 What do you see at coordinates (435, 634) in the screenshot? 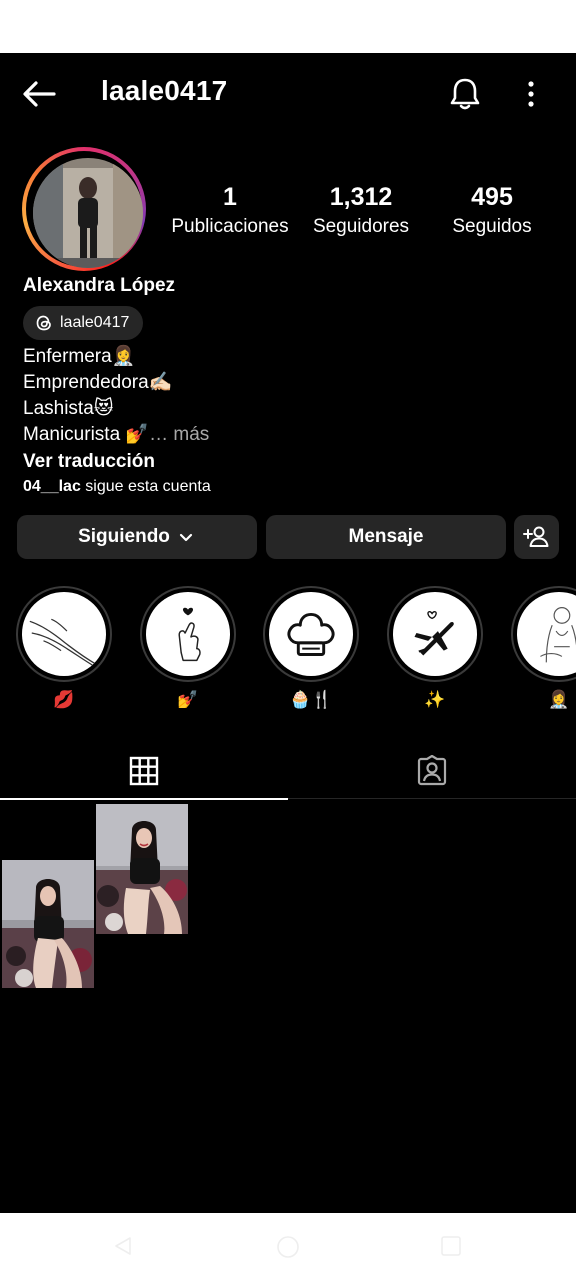
I see `airplane-icon` at bounding box center [435, 634].